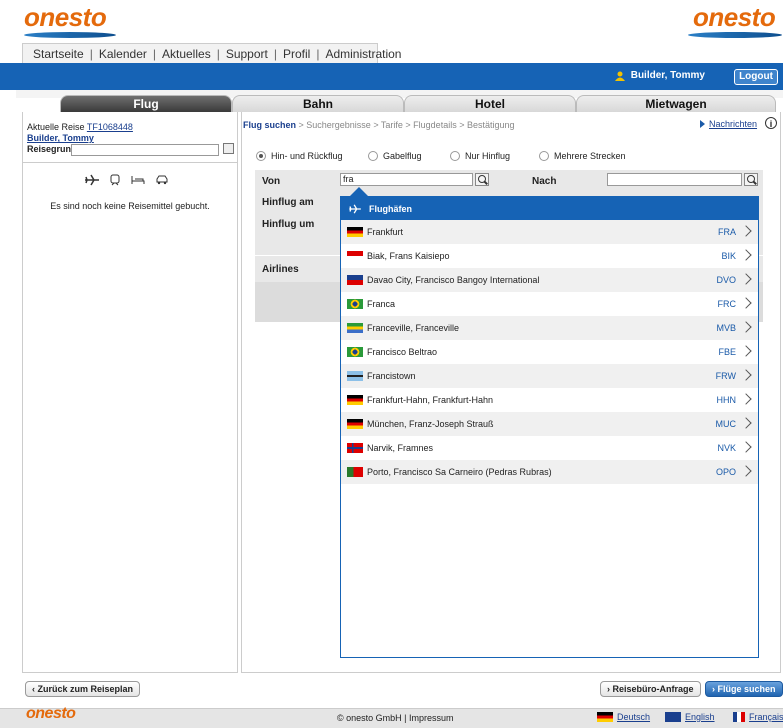 Image resolution: width=783 pixels, height=728 pixels. I want to click on airport-code: FRW, so click(725, 376).